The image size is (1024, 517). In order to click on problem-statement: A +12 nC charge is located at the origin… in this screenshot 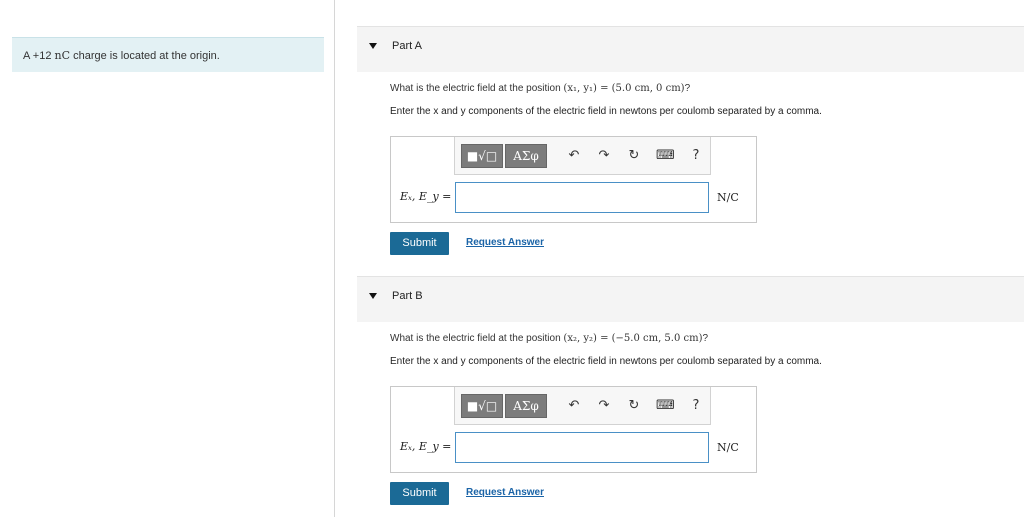, I will do `click(168, 54)`.